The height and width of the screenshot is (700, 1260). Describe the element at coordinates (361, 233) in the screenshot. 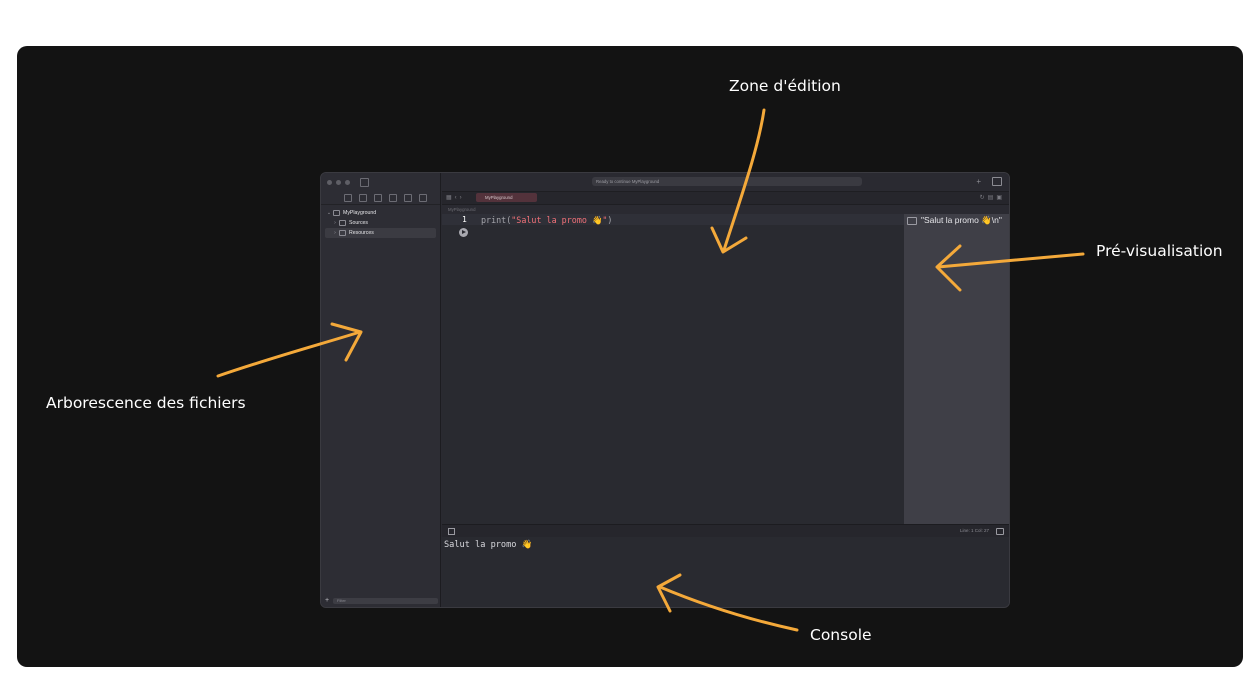

I see `tree-item-label: Resources` at that location.